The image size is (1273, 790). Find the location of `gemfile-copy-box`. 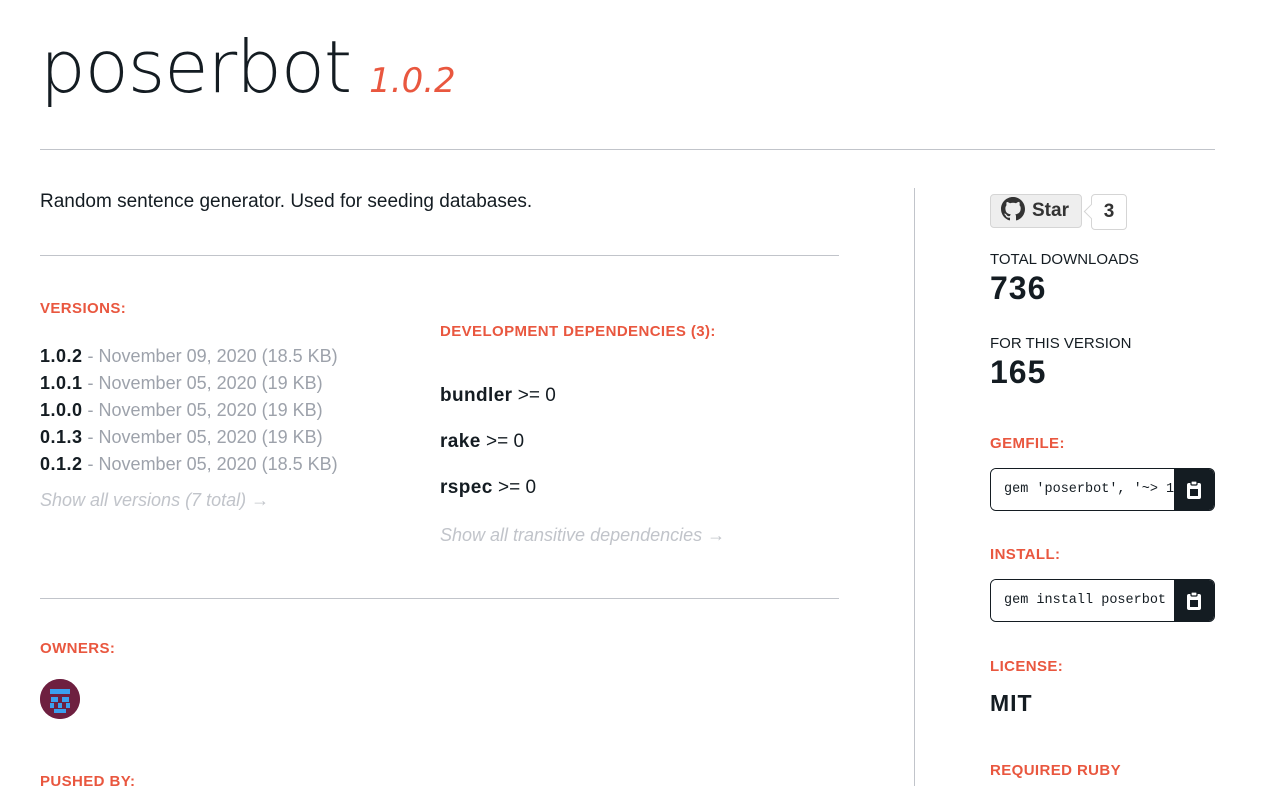

gemfile-copy-box is located at coordinates (1102, 489).